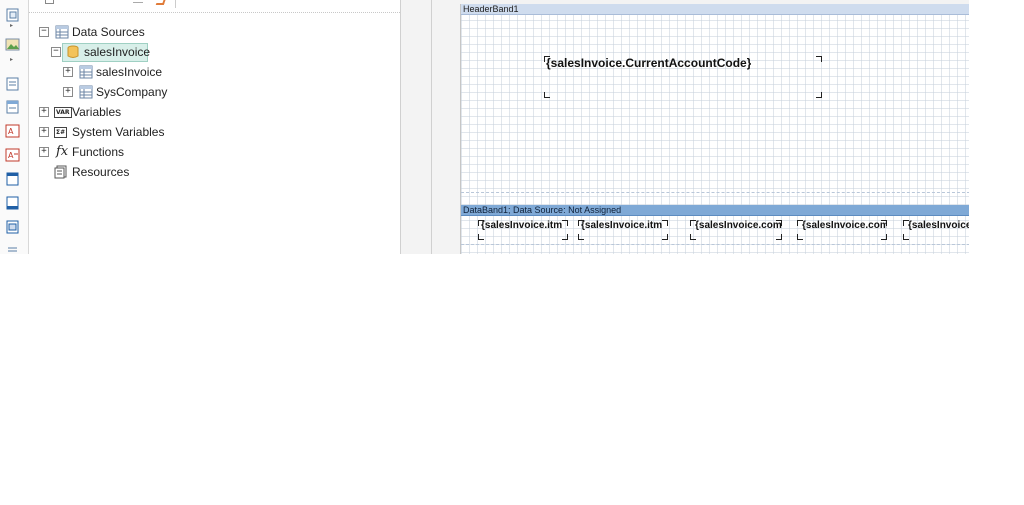 The width and height of the screenshot is (1024, 505). Describe the element at coordinates (214, 6) in the screenshot. I see `dictionary-toolbar` at that location.